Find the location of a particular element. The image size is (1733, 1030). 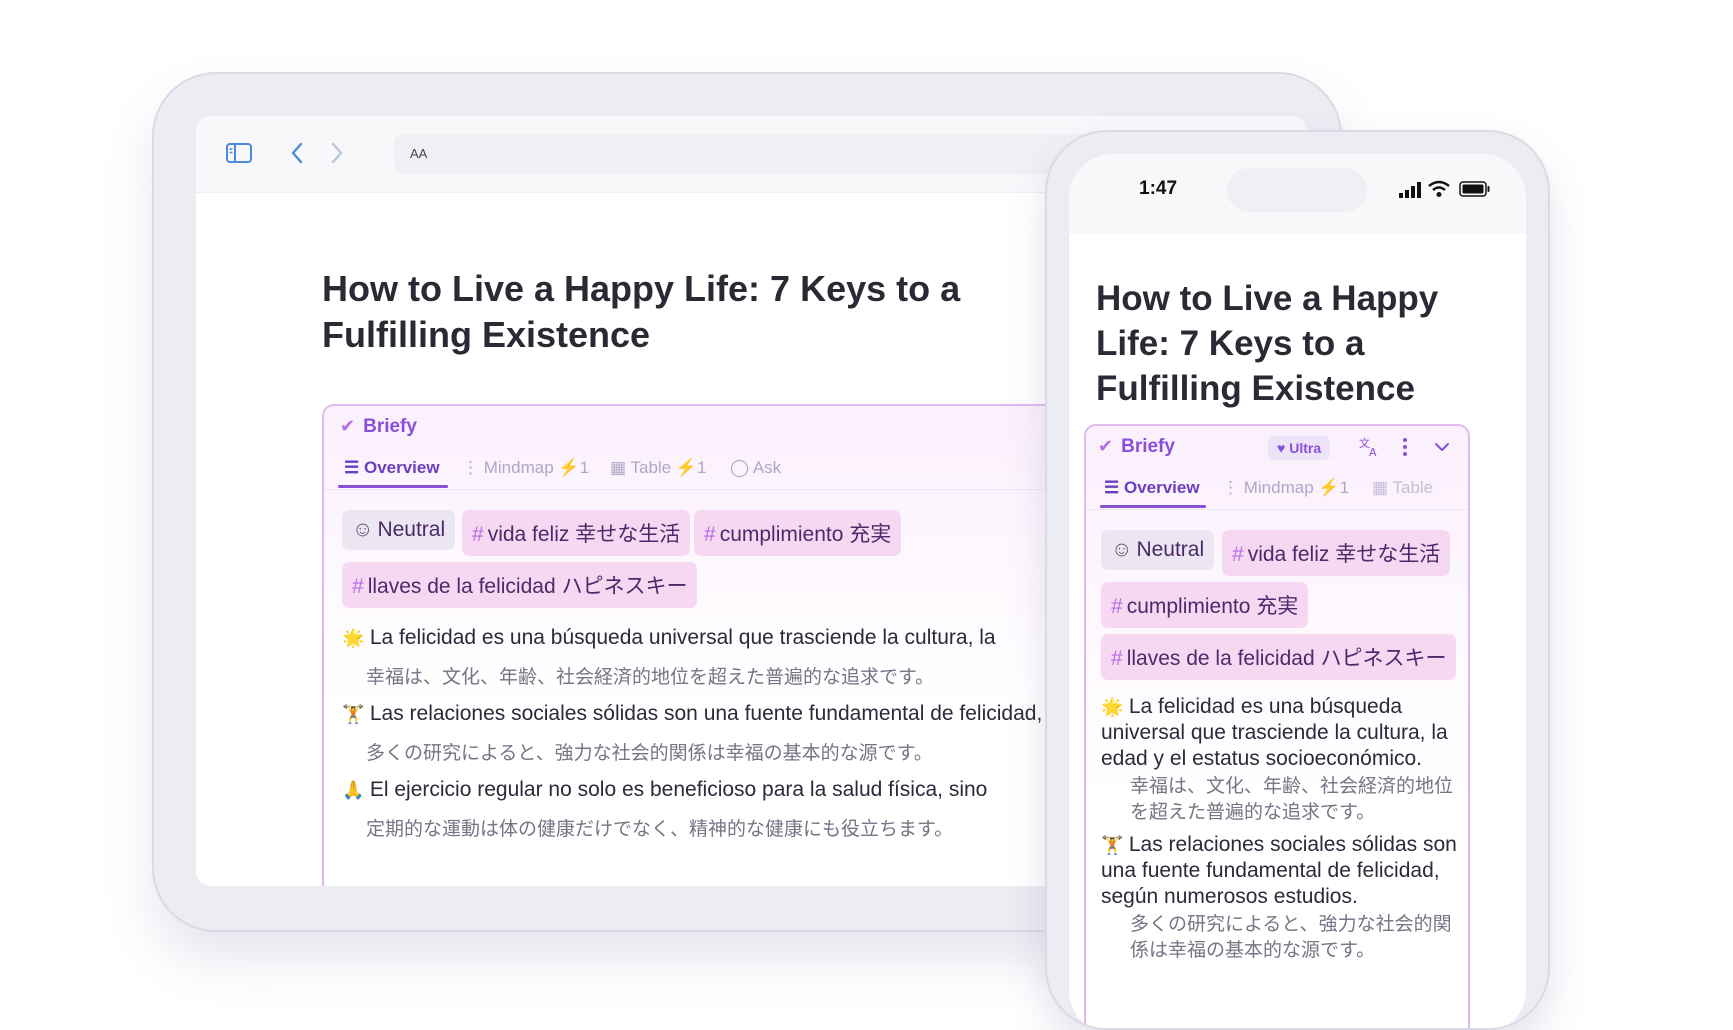

chevron-left-icon is located at coordinates (297, 153).